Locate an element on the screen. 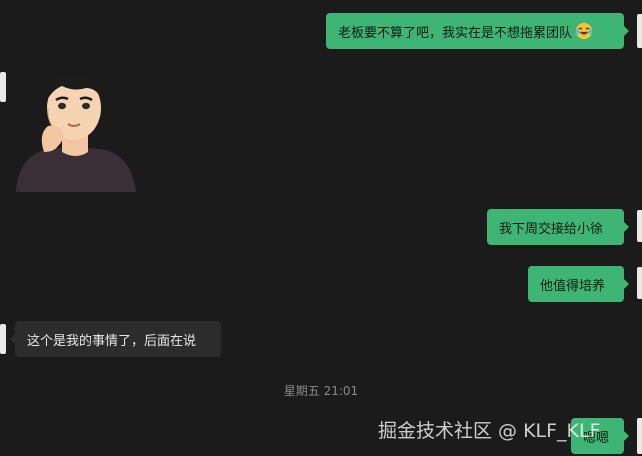 The image size is (642, 456). message-text: 这个是我的事情了，后面在说 is located at coordinates (112, 341).